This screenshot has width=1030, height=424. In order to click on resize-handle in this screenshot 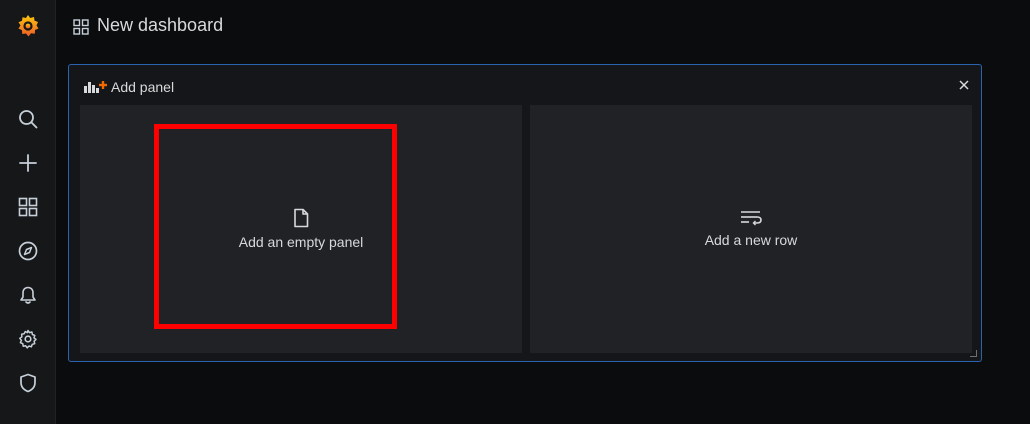, I will do `click(973, 353)`.